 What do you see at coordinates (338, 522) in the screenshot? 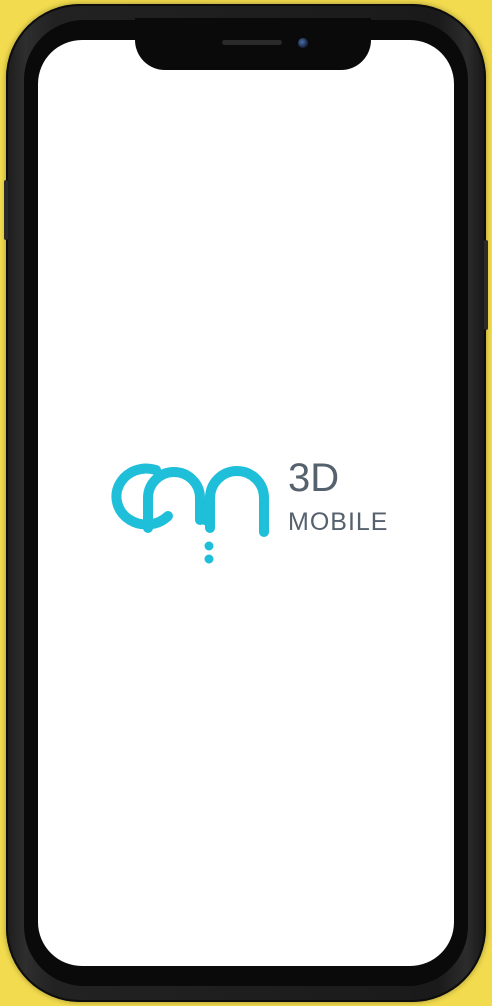
I see `brand-title-mobile: MOBILE` at bounding box center [338, 522].